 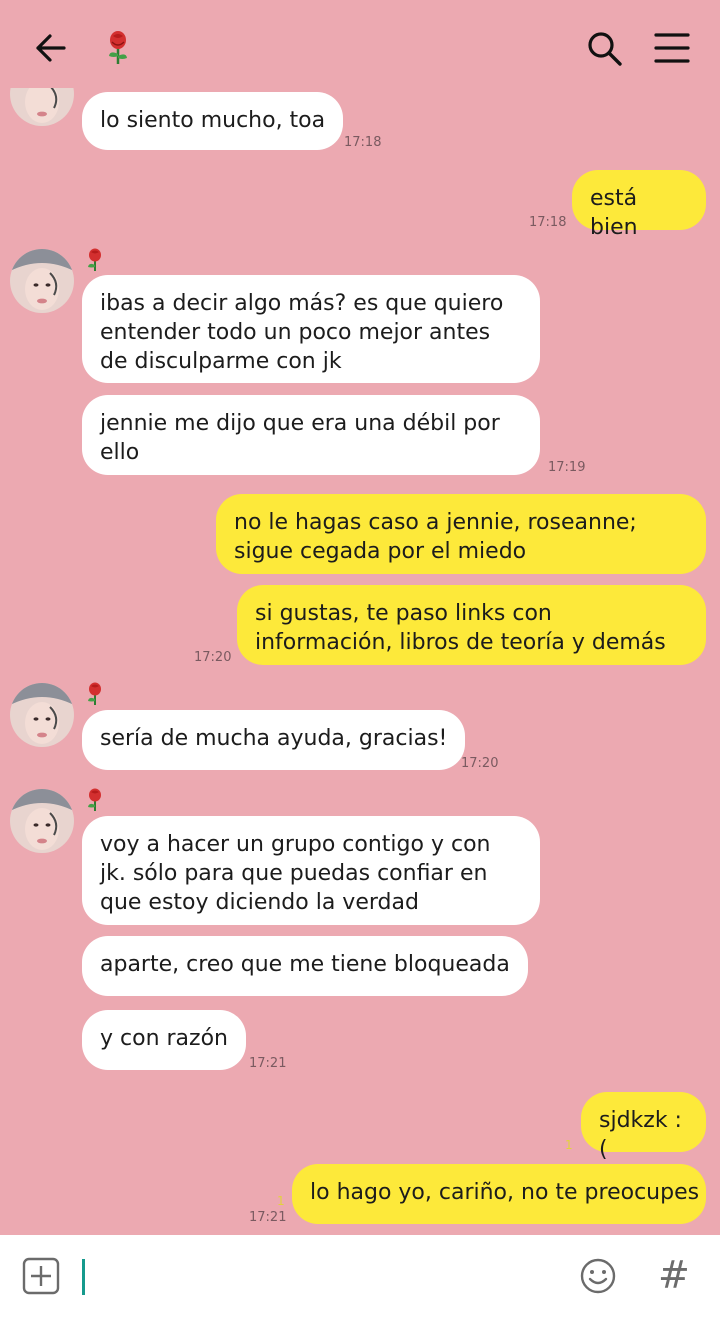 I want to click on outgoing-message-bubble: lo hago yo, cariño, no te preocupes, so click(x=499, y=1194).